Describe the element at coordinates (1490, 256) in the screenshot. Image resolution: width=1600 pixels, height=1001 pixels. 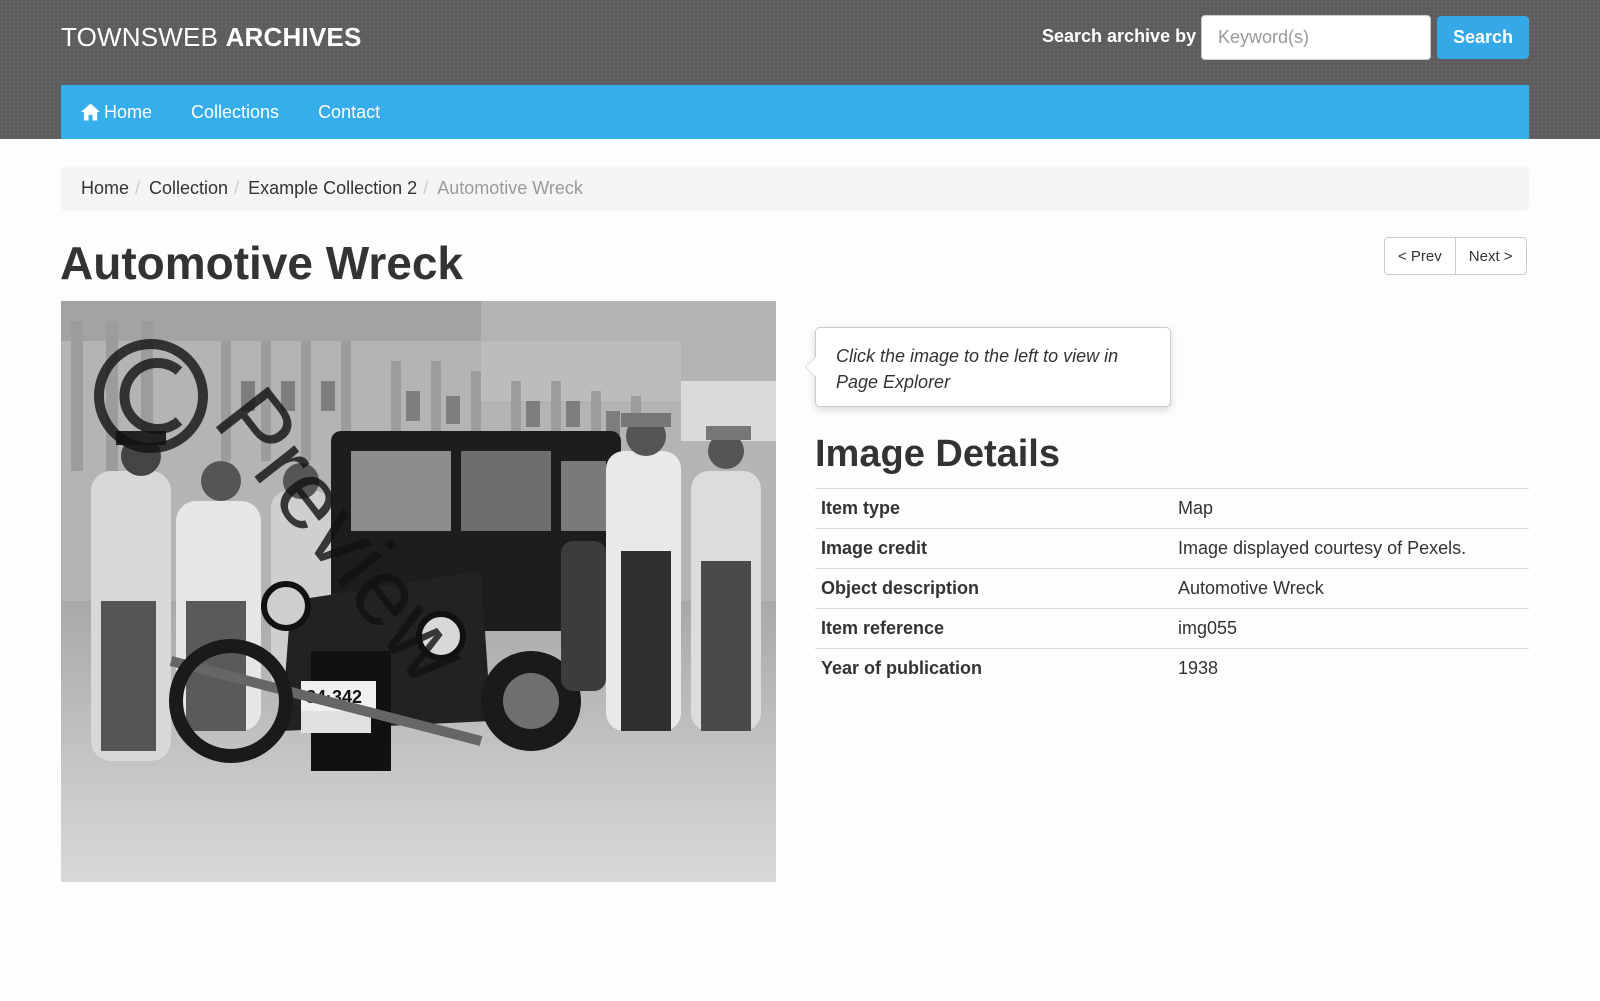
I see `next-button: Next >` at that location.